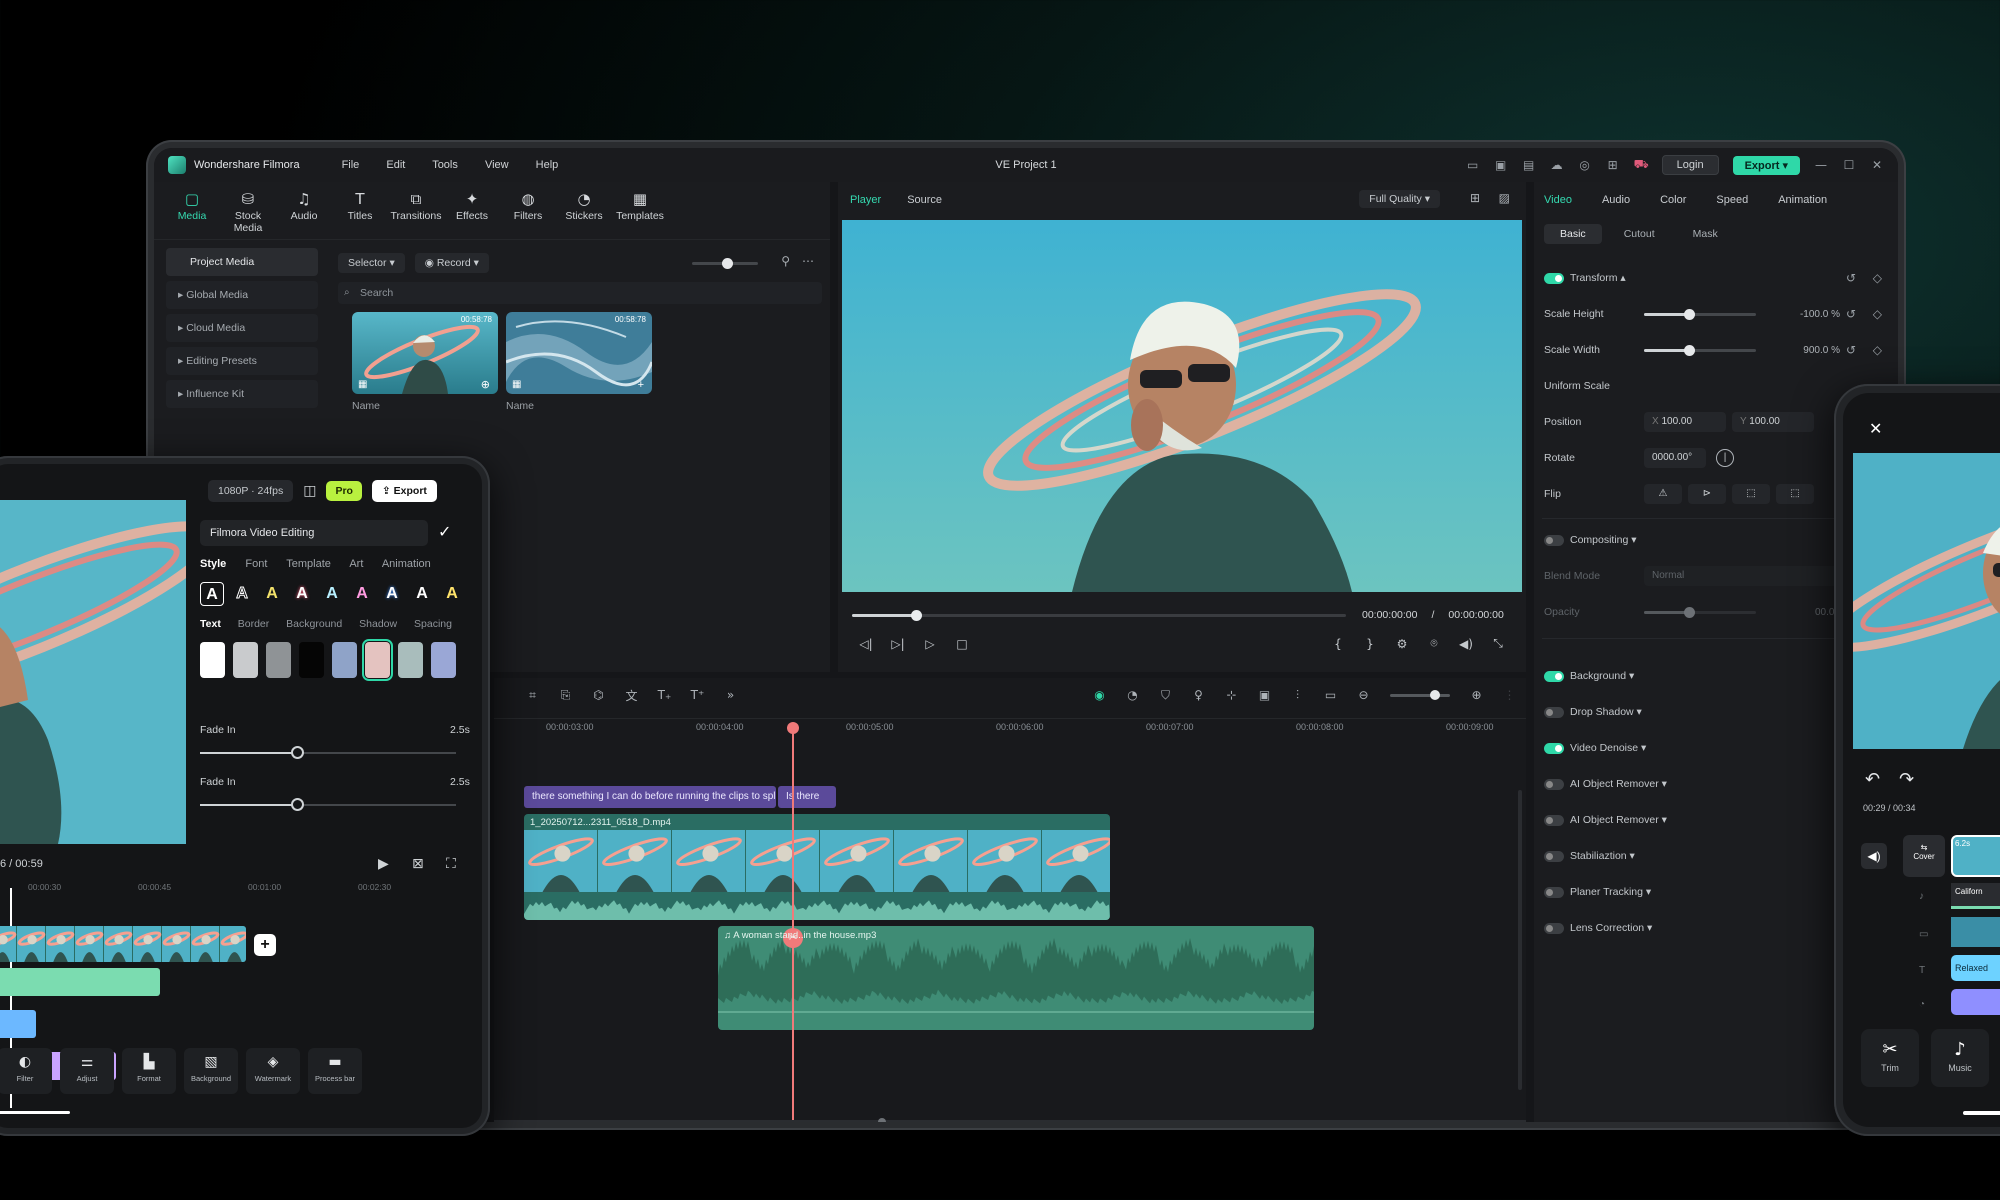  Describe the element at coordinates (1557, 165) in the screenshot. I see `cloud-icon: ☁` at that location.